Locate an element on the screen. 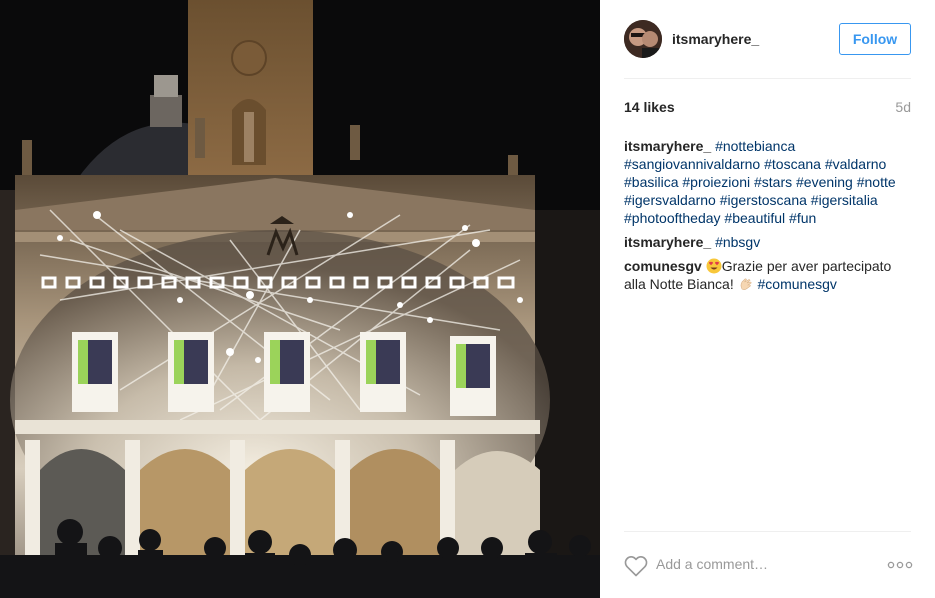 Image resolution: width=935 pixels, height=598 pixels. hashtag-link: #igersitalia is located at coordinates (844, 200).